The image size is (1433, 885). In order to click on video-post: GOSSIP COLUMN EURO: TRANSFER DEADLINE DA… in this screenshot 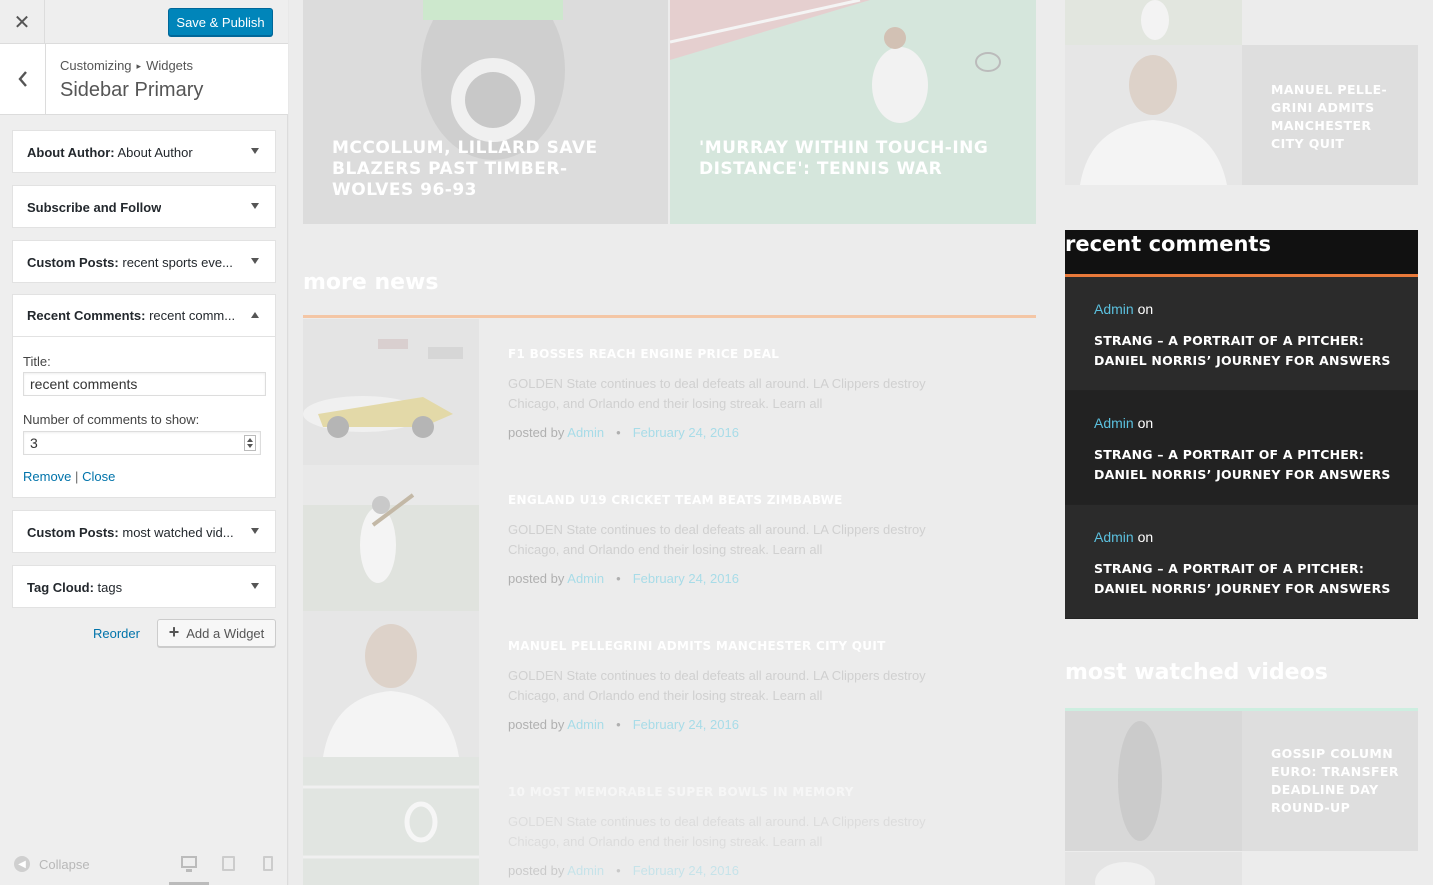, I will do `click(1241, 781)`.